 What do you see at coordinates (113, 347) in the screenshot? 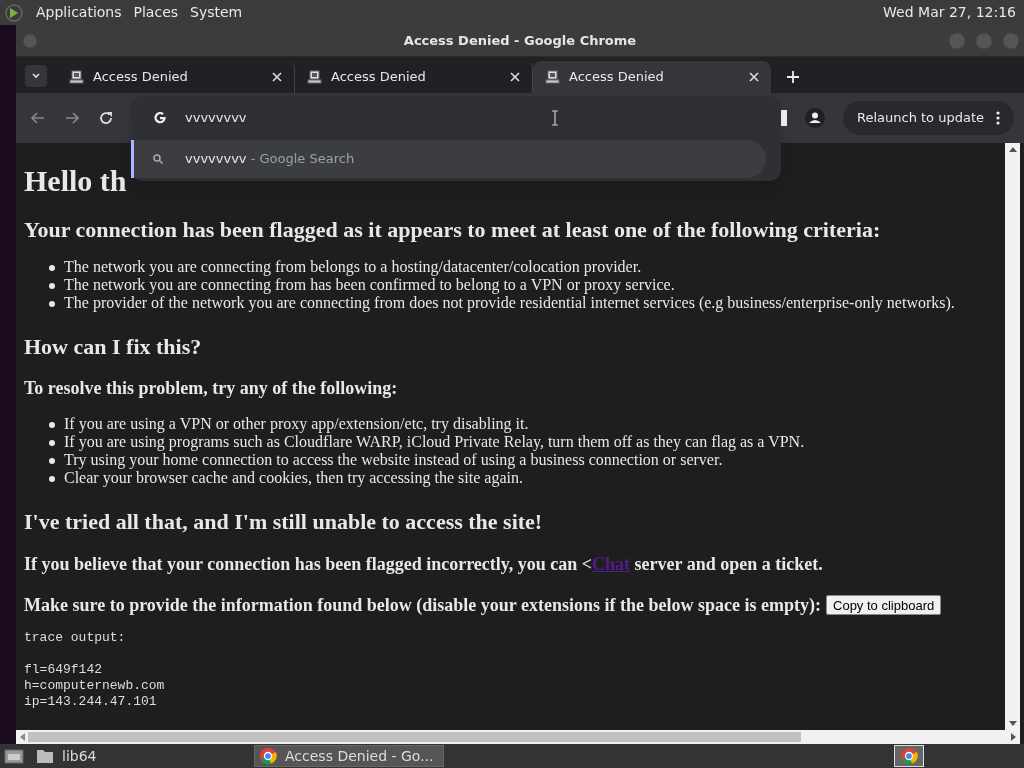
I see `section-heading: How can I fix this?` at bounding box center [113, 347].